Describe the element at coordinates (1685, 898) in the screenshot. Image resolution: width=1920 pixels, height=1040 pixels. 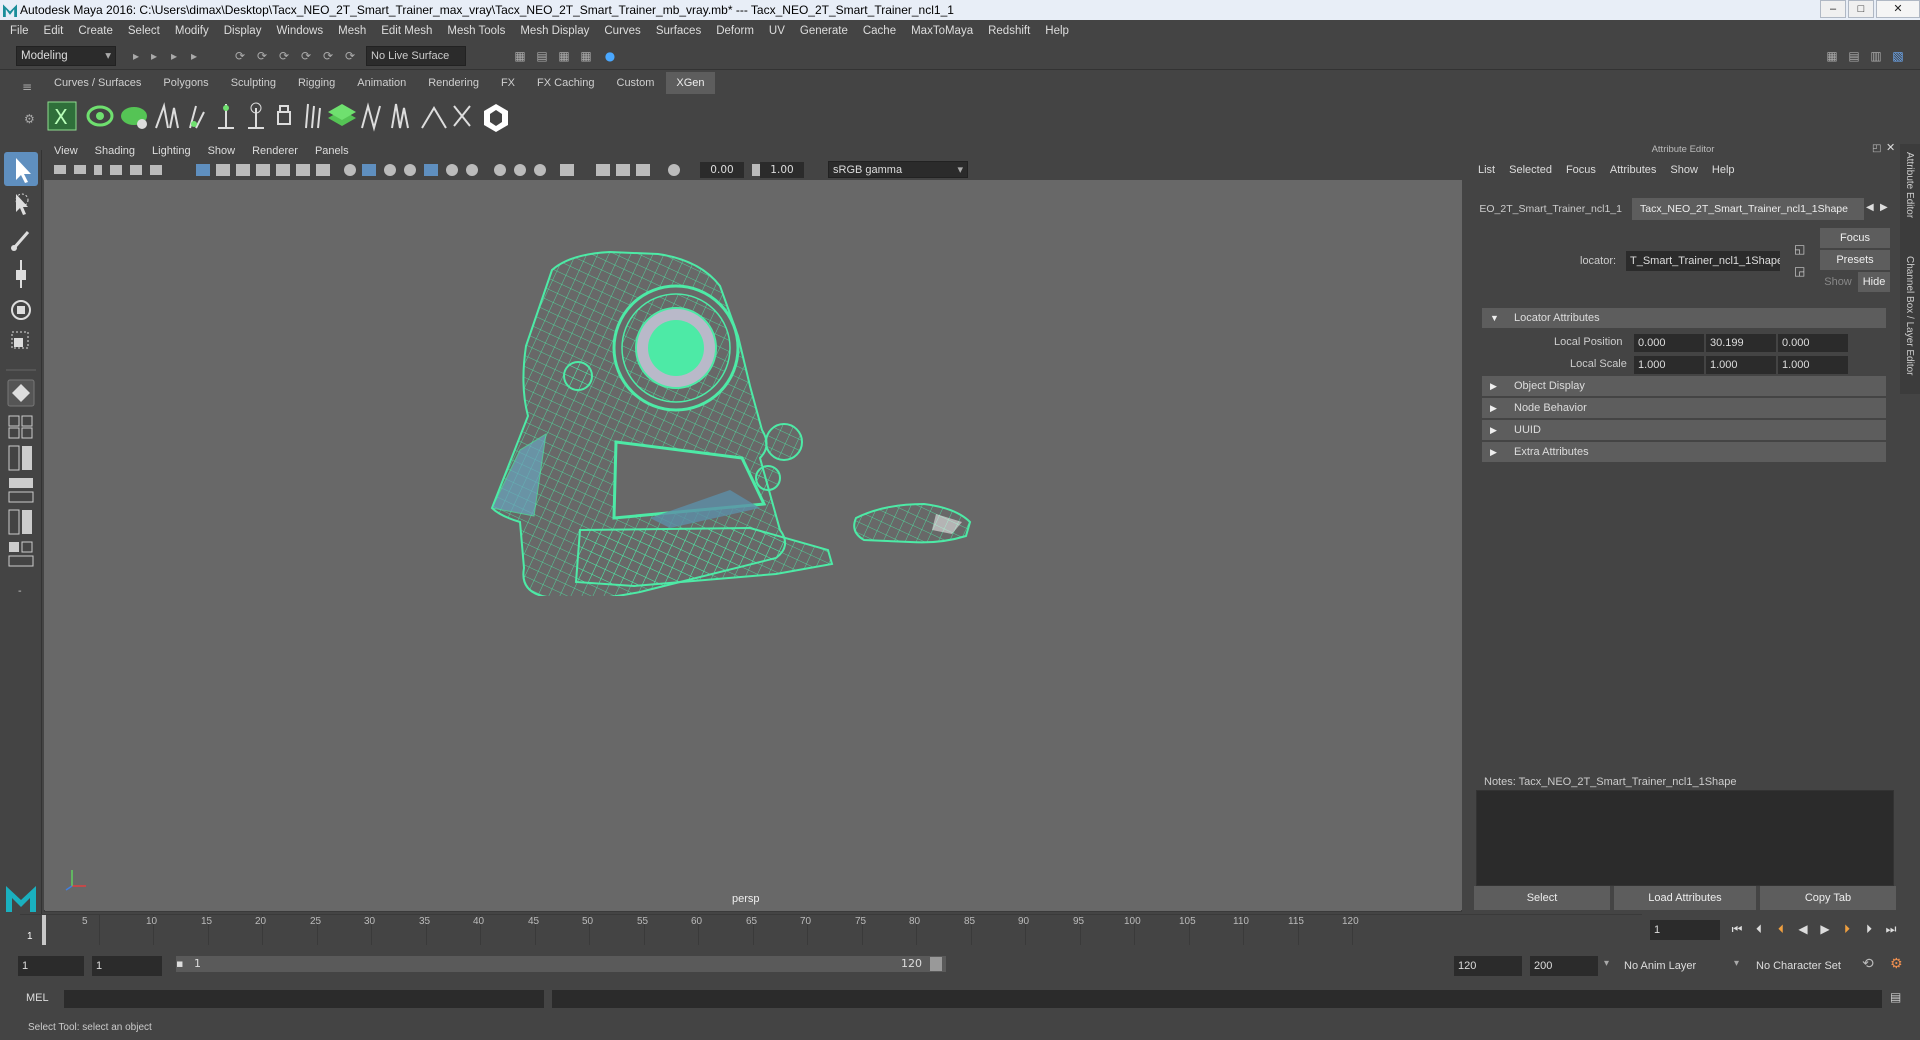
I see `load-attributes-button: Load Attributes` at that location.